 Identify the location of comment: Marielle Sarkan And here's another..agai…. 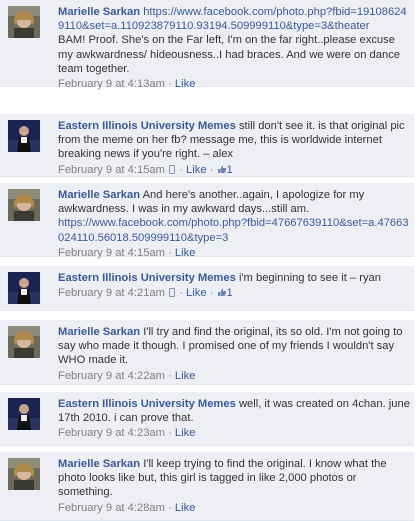
(207, 221).